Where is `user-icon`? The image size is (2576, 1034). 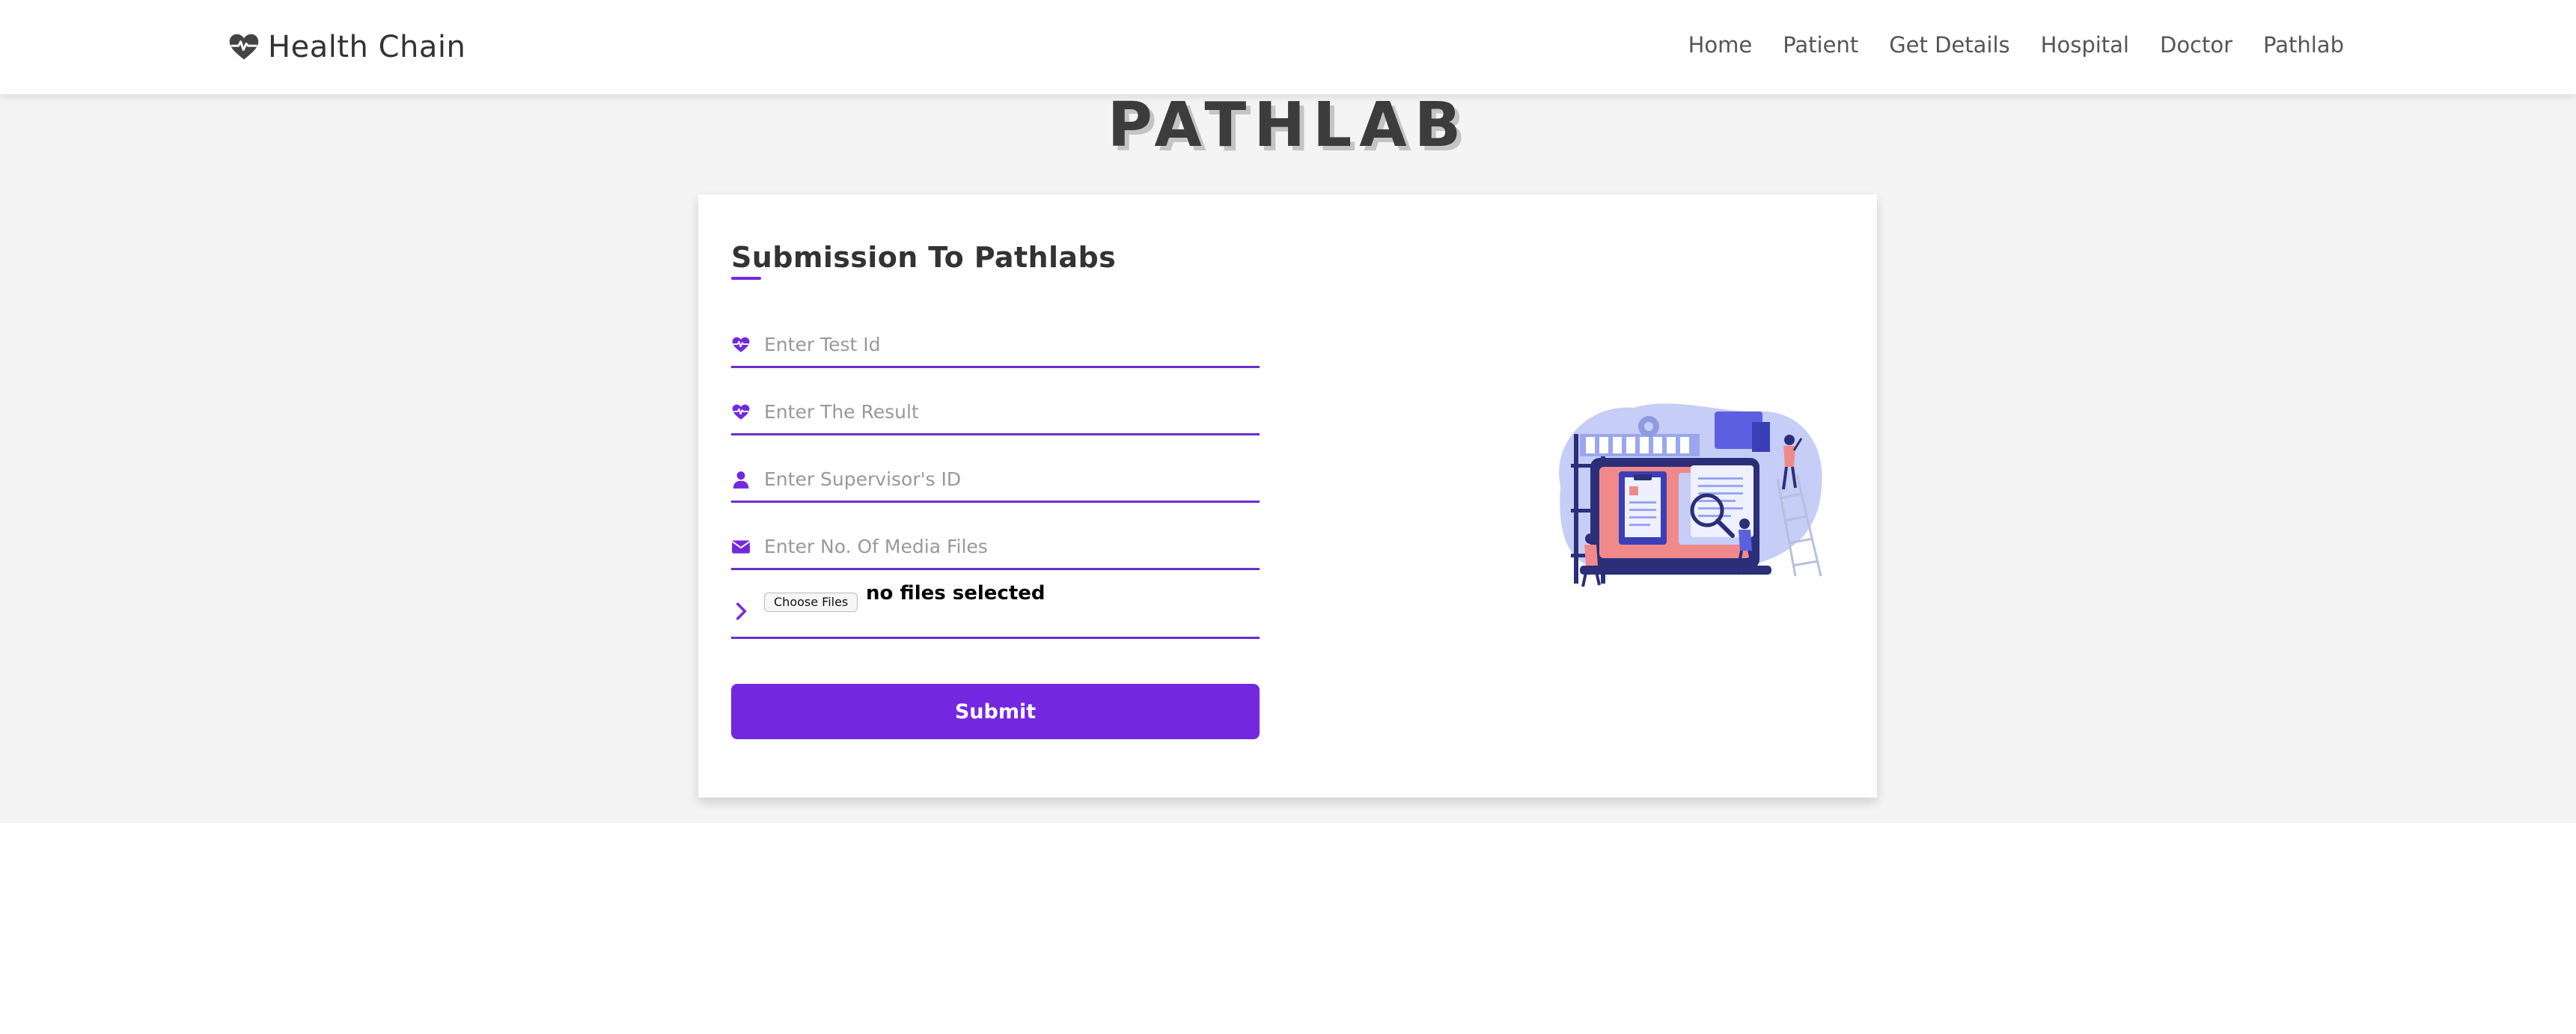 user-icon is located at coordinates (741, 480).